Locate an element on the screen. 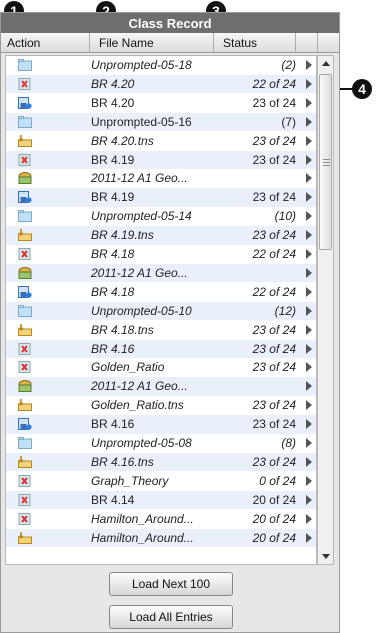  row-status: (10) is located at coordinates (285, 216).